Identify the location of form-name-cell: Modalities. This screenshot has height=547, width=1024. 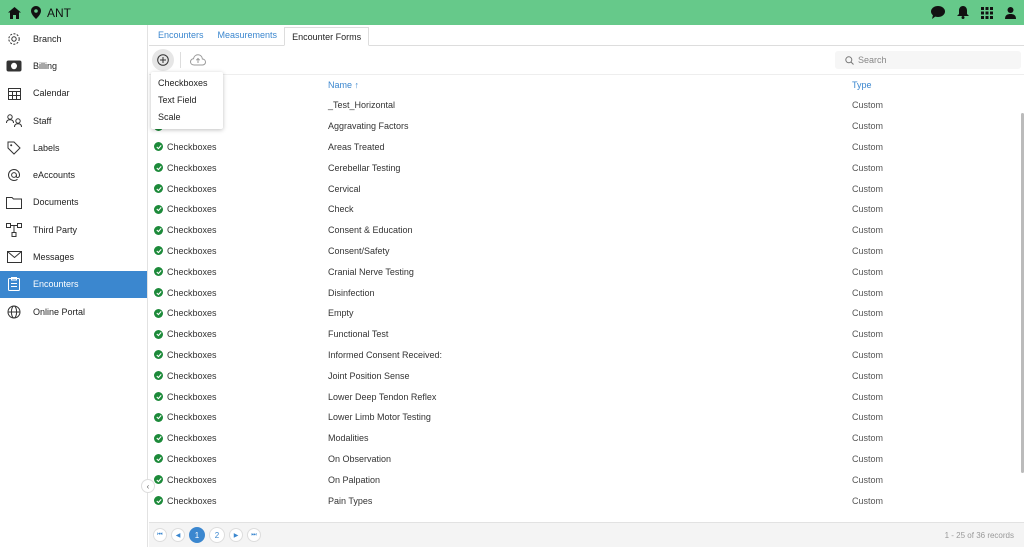
(348, 438).